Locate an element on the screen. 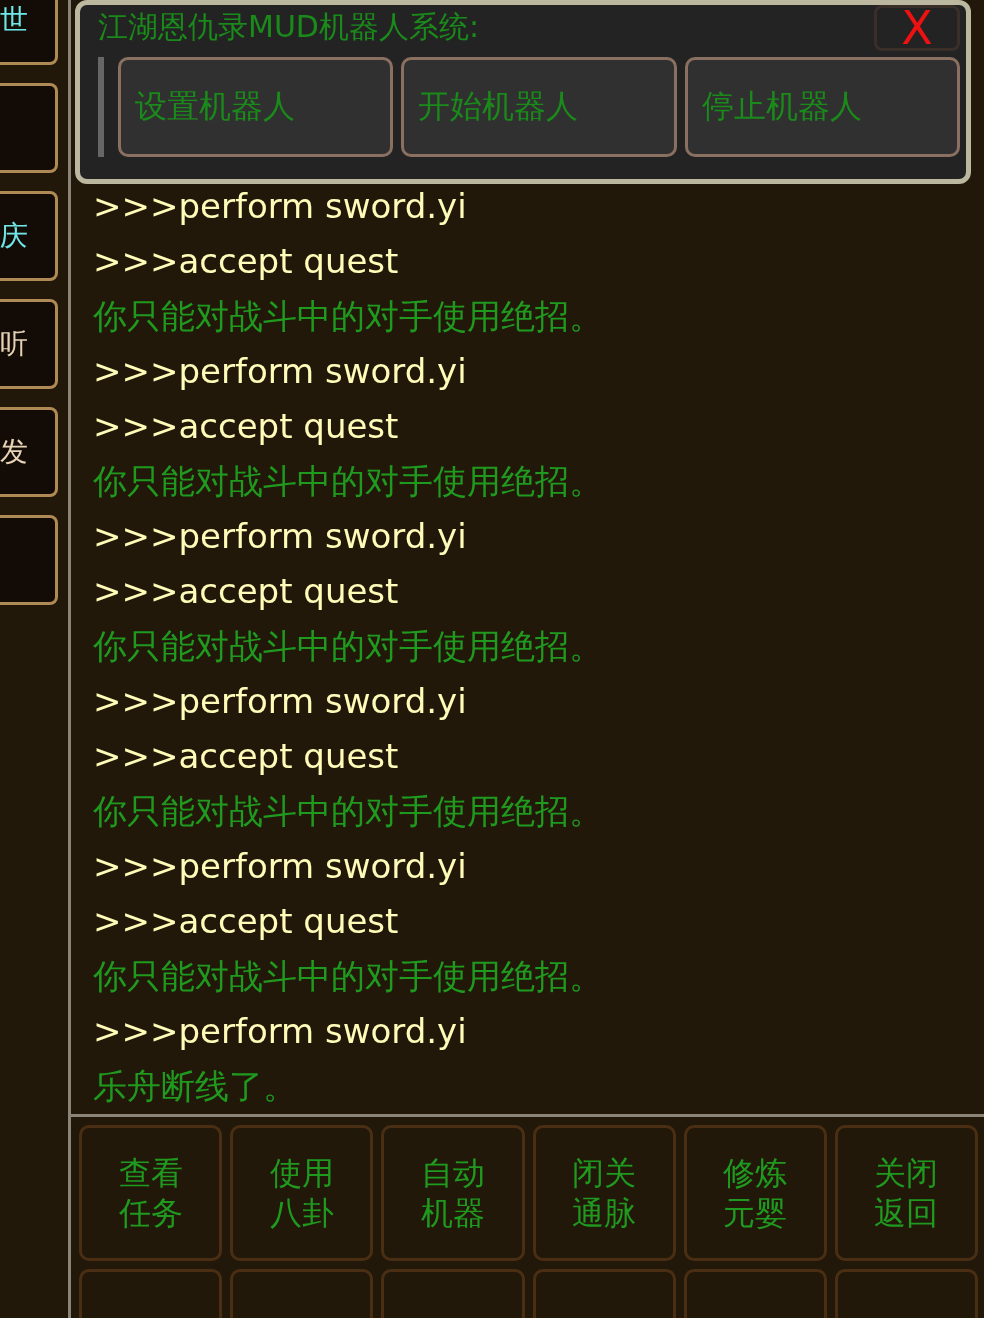  action-button: 修炼 元婴 is located at coordinates (755, 1193).